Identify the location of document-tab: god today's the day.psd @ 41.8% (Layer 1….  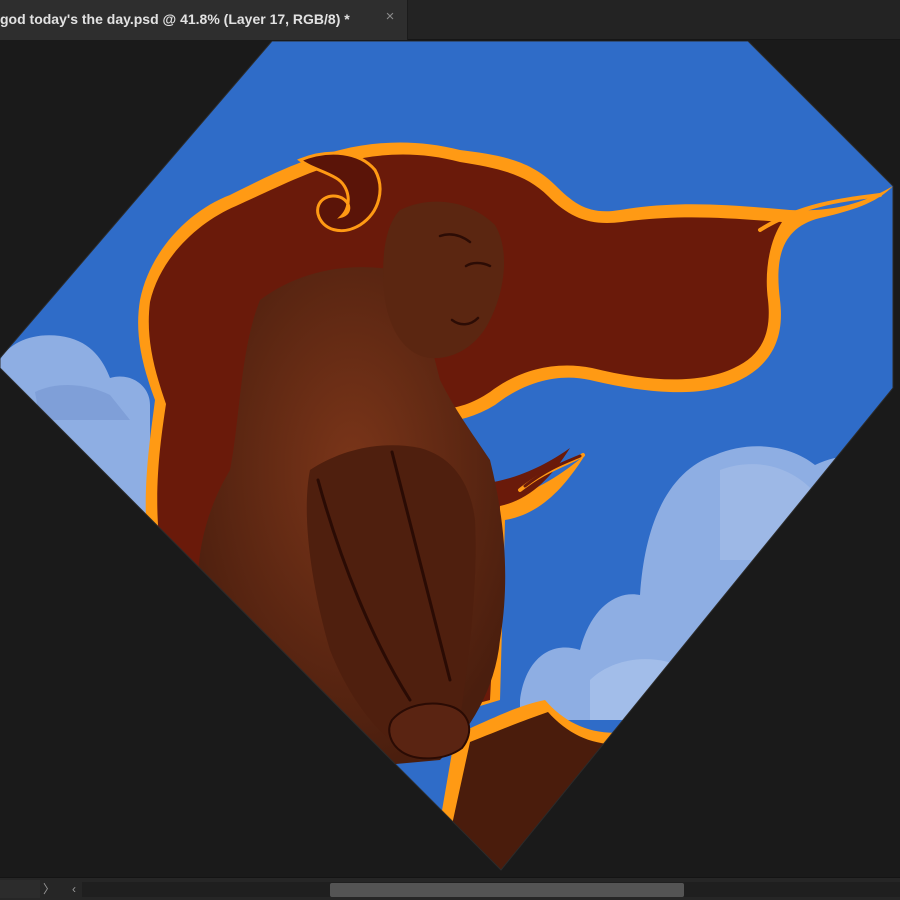
(204, 20).